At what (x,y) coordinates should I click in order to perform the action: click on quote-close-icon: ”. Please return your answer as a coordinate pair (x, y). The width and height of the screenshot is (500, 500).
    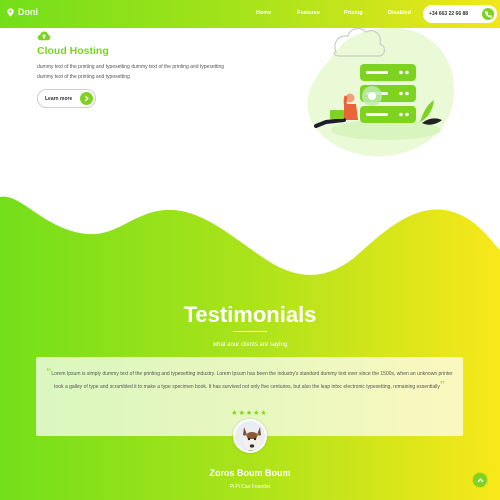
    Looking at the image, I should click on (442, 385).